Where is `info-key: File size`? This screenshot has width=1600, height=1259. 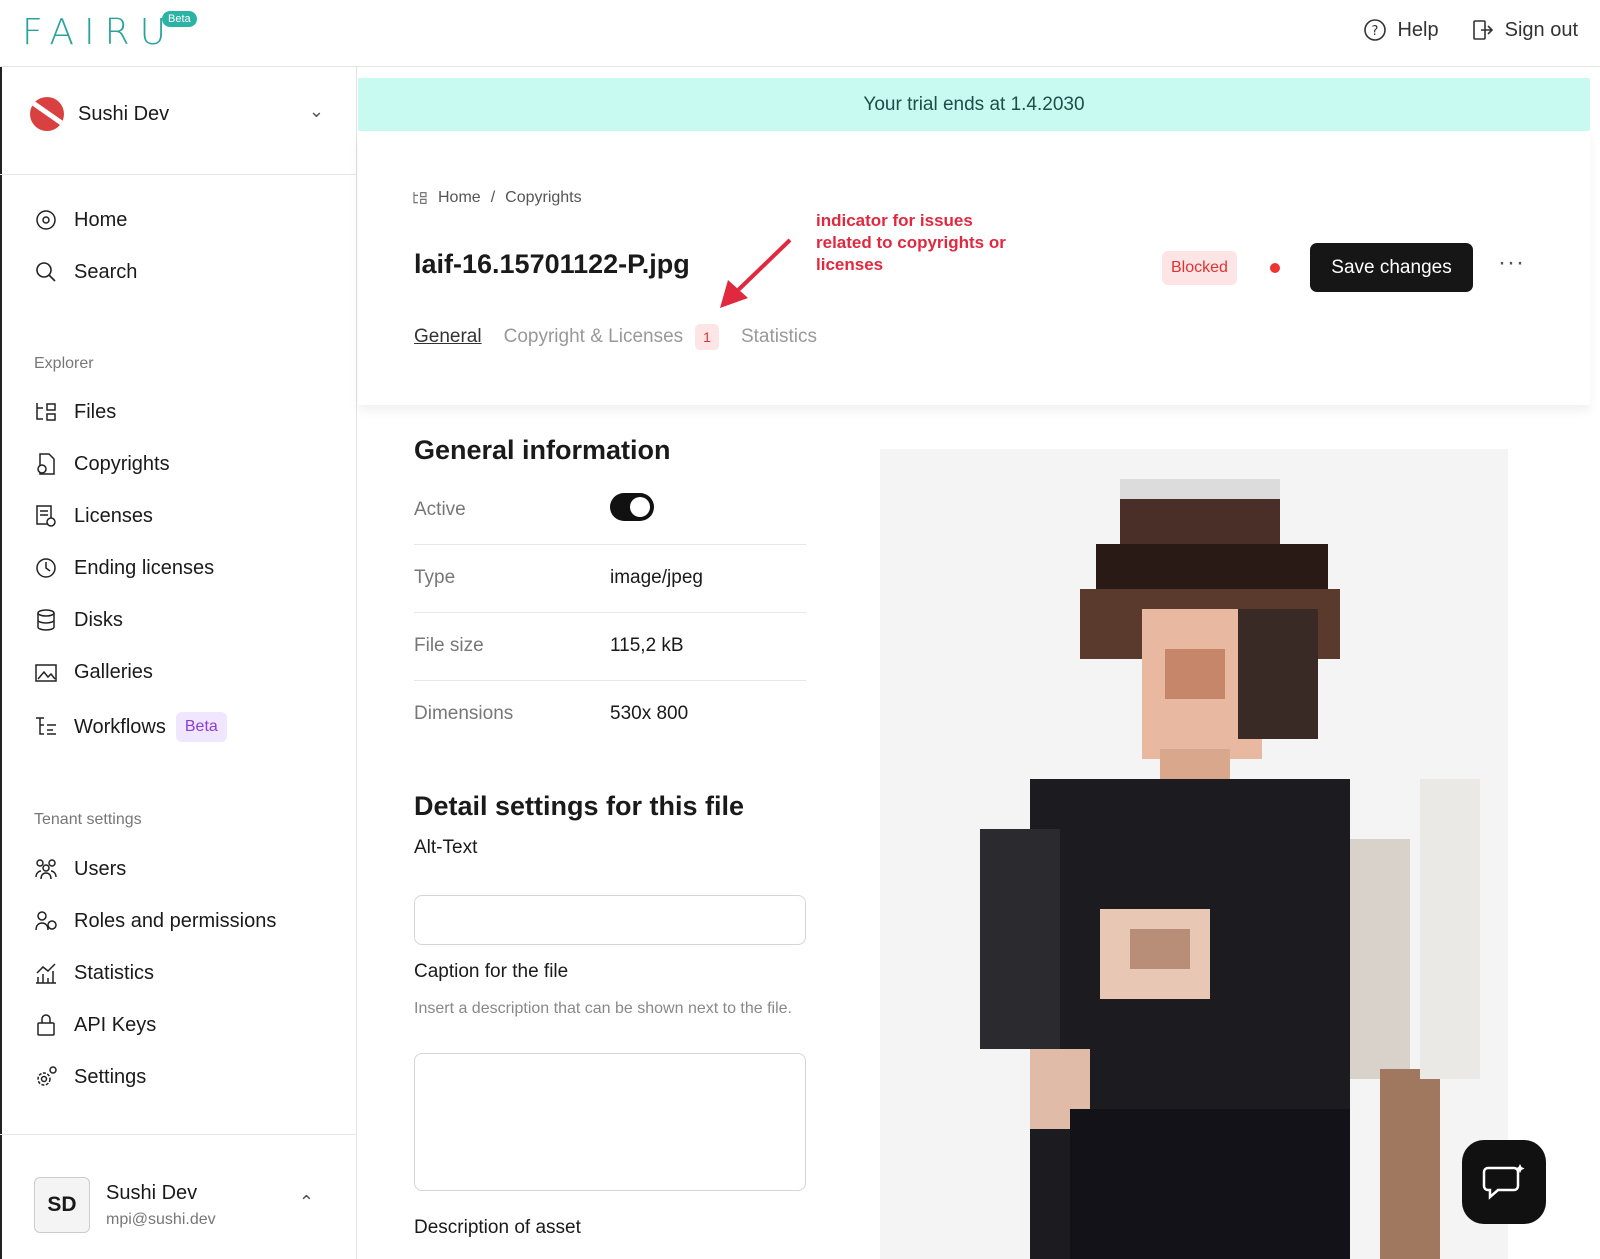 info-key: File size is located at coordinates (449, 645).